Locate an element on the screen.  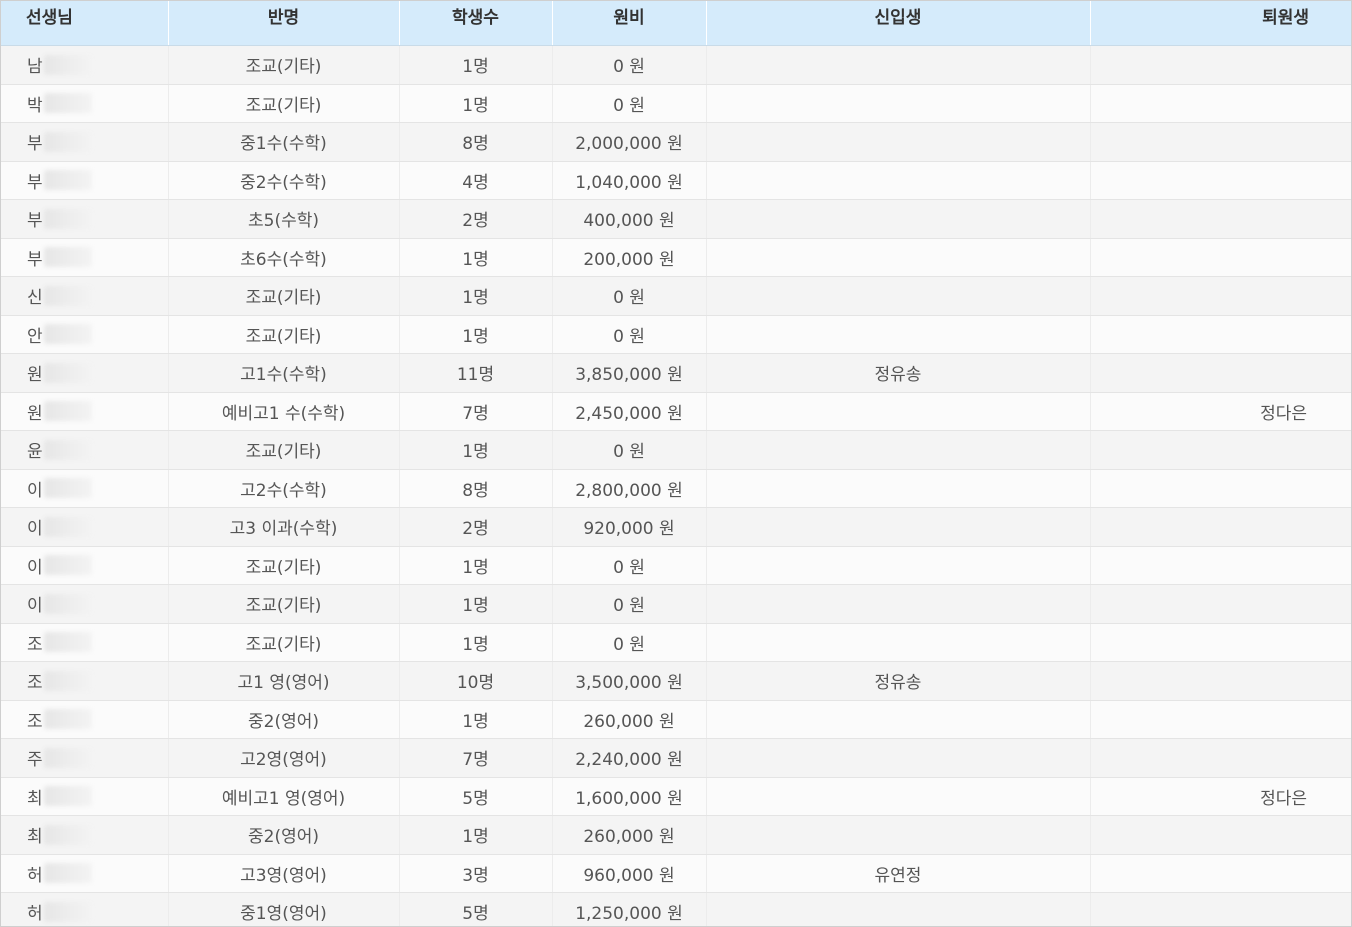
table-row: 이 고3 이과(수학) 2명 920,000 원 is located at coordinates (676, 527).